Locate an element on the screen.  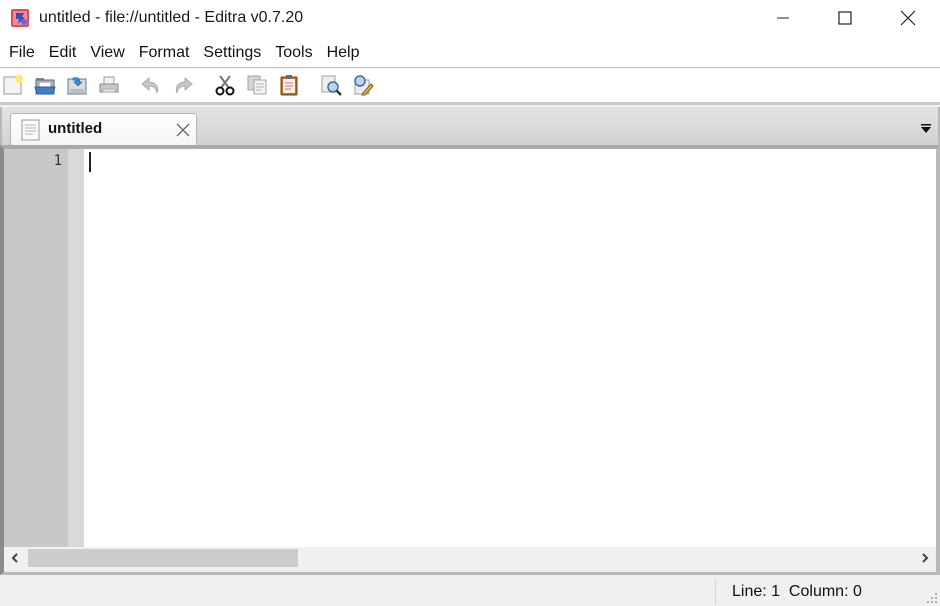
undo-button is located at coordinates (151, 85).